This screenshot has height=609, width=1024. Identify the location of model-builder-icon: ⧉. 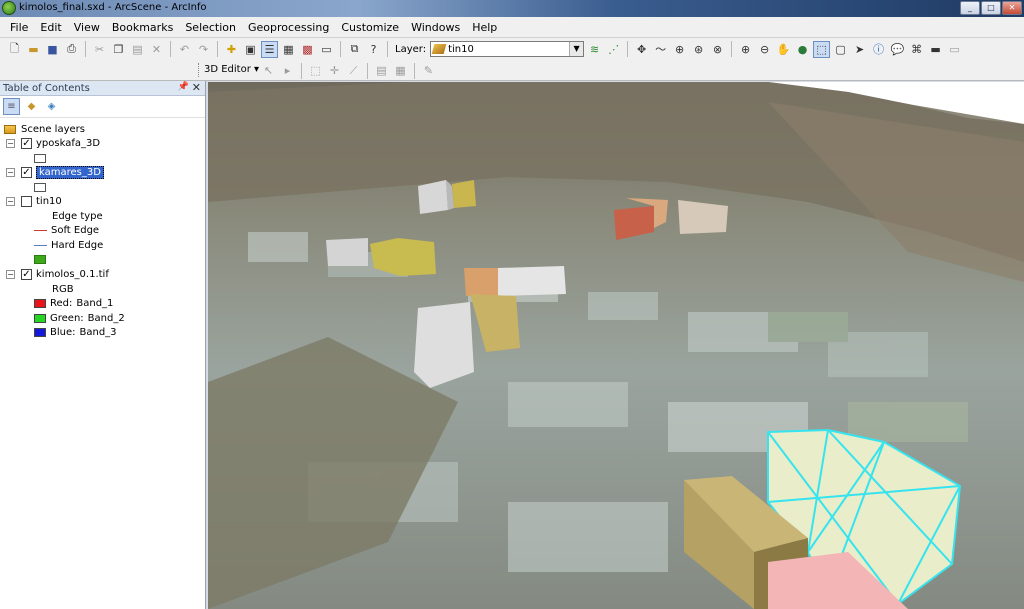
(354, 49).